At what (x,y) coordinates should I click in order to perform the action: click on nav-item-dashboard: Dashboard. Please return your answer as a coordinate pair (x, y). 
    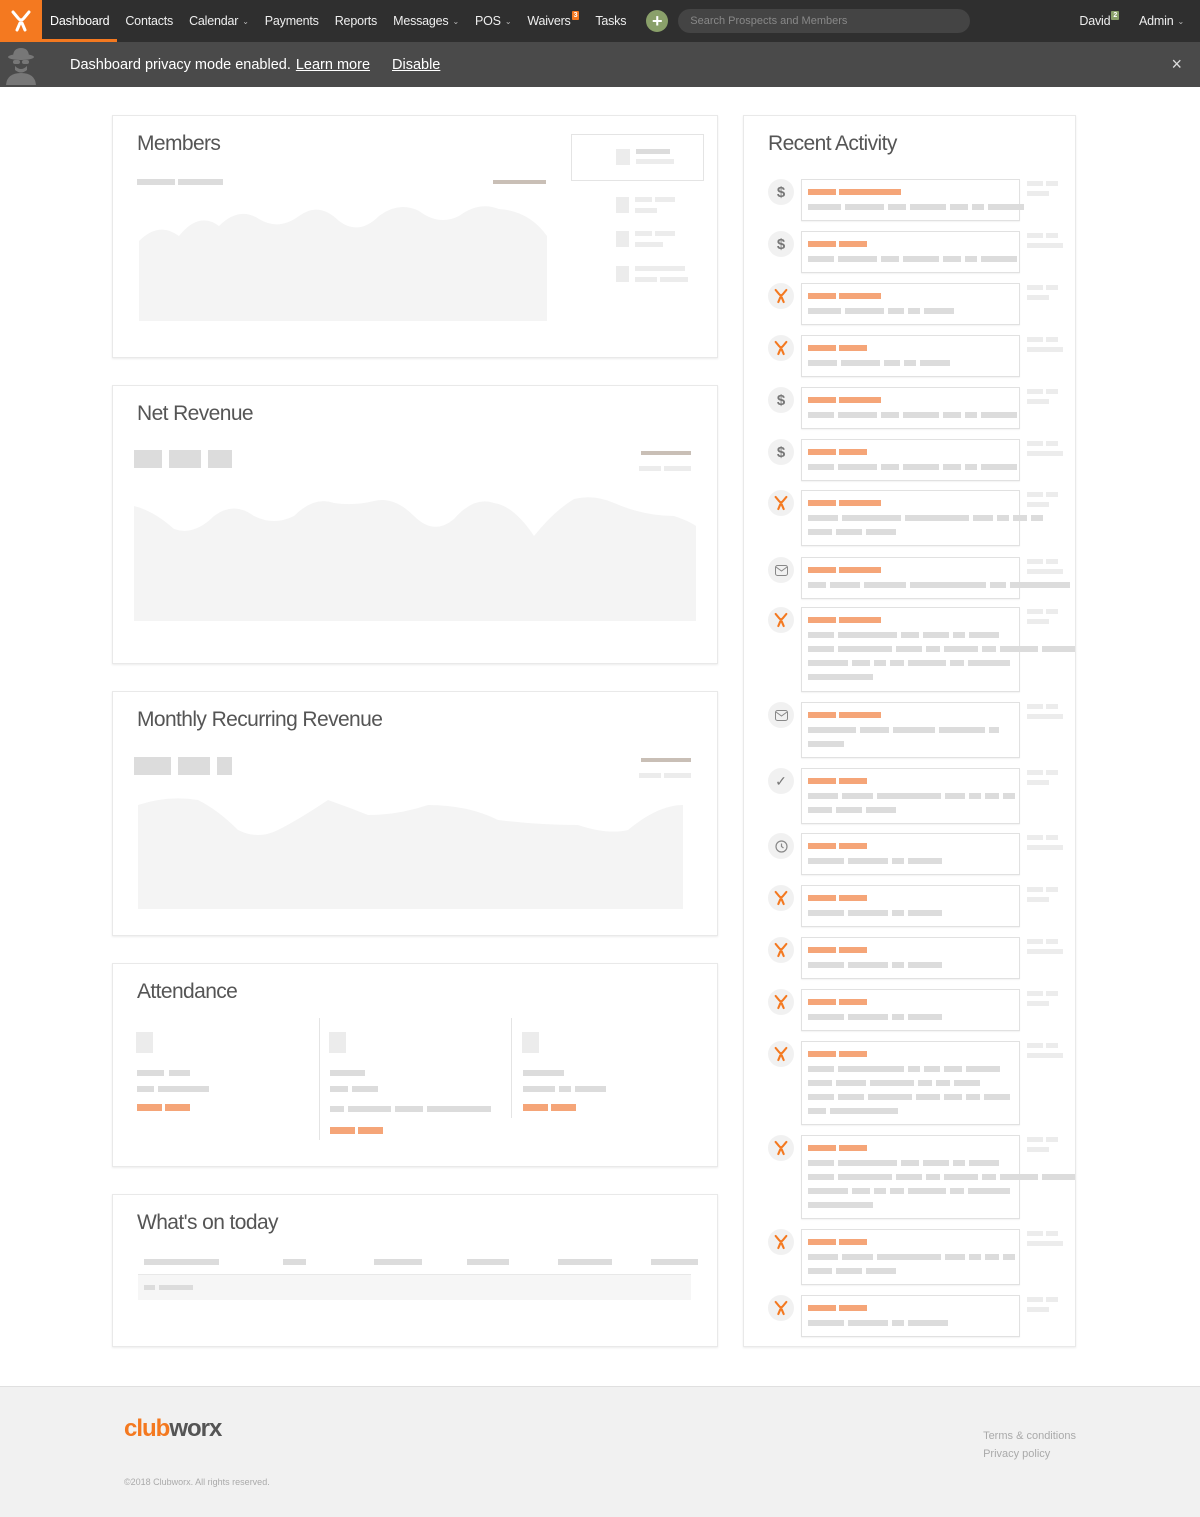
    Looking at the image, I should click on (80, 21).